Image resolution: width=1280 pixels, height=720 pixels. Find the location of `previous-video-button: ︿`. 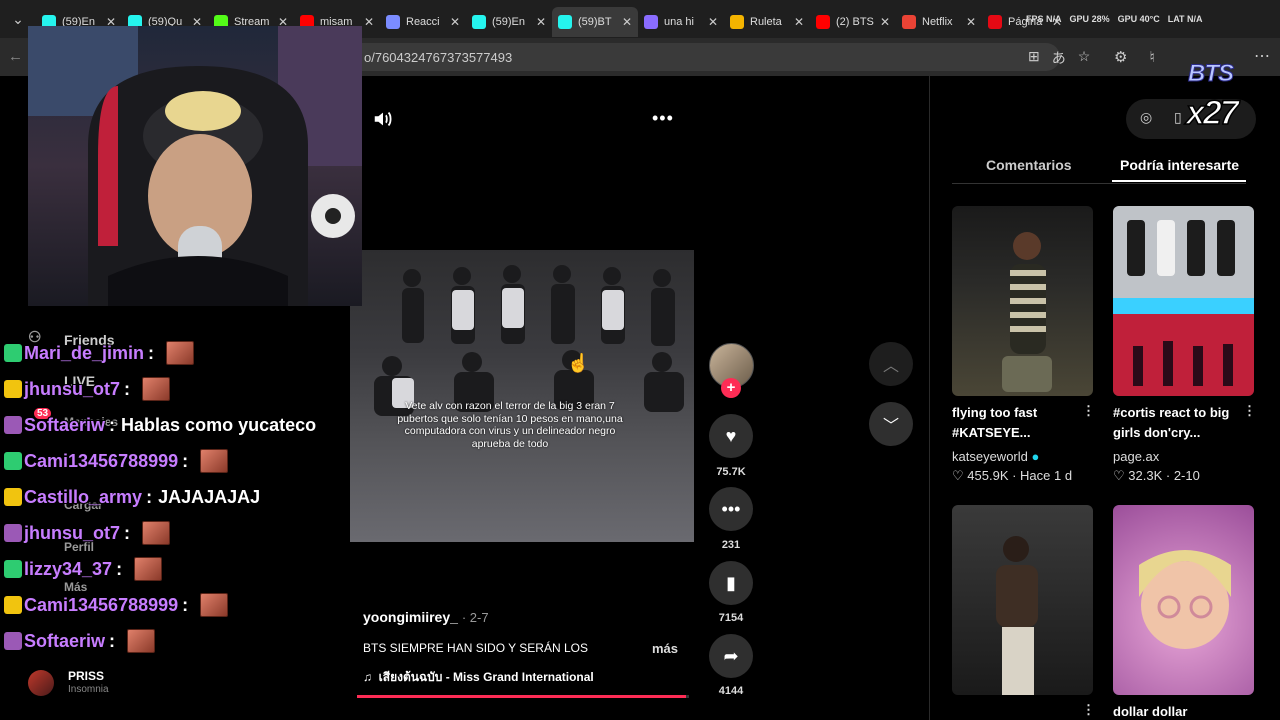

previous-video-button: ︿ is located at coordinates (891, 364).